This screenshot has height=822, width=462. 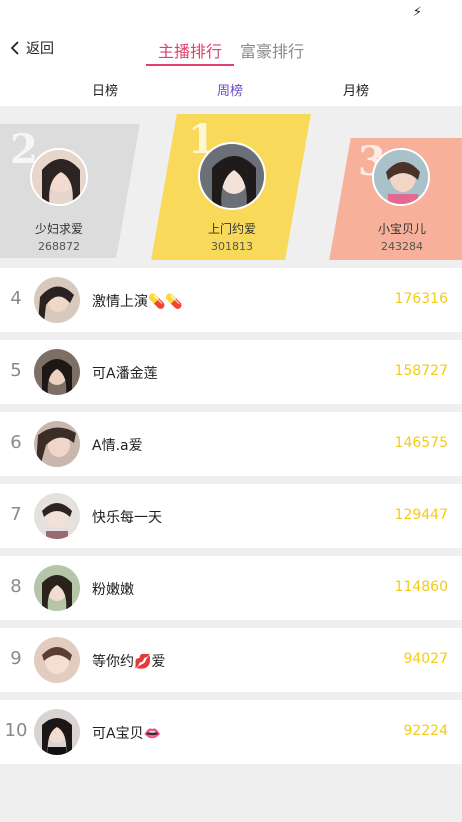 What do you see at coordinates (425, 731) in the screenshot?
I see `score-value: 92224` at bounding box center [425, 731].